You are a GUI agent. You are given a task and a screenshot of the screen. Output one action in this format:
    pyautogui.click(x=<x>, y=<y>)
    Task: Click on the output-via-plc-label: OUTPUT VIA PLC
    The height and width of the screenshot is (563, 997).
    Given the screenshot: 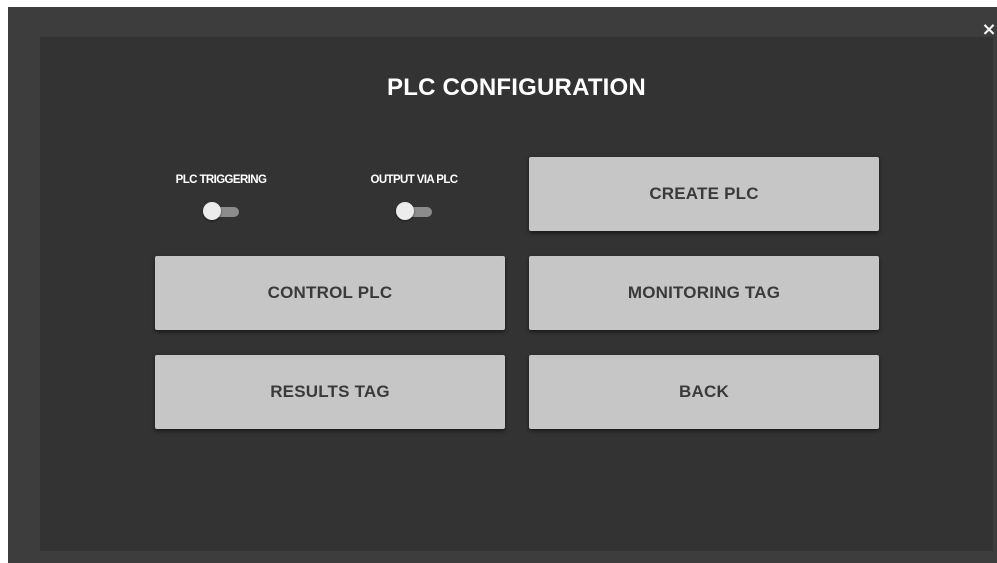 What is the action you would take?
    pyautogui.click(x=414, y=180)
    